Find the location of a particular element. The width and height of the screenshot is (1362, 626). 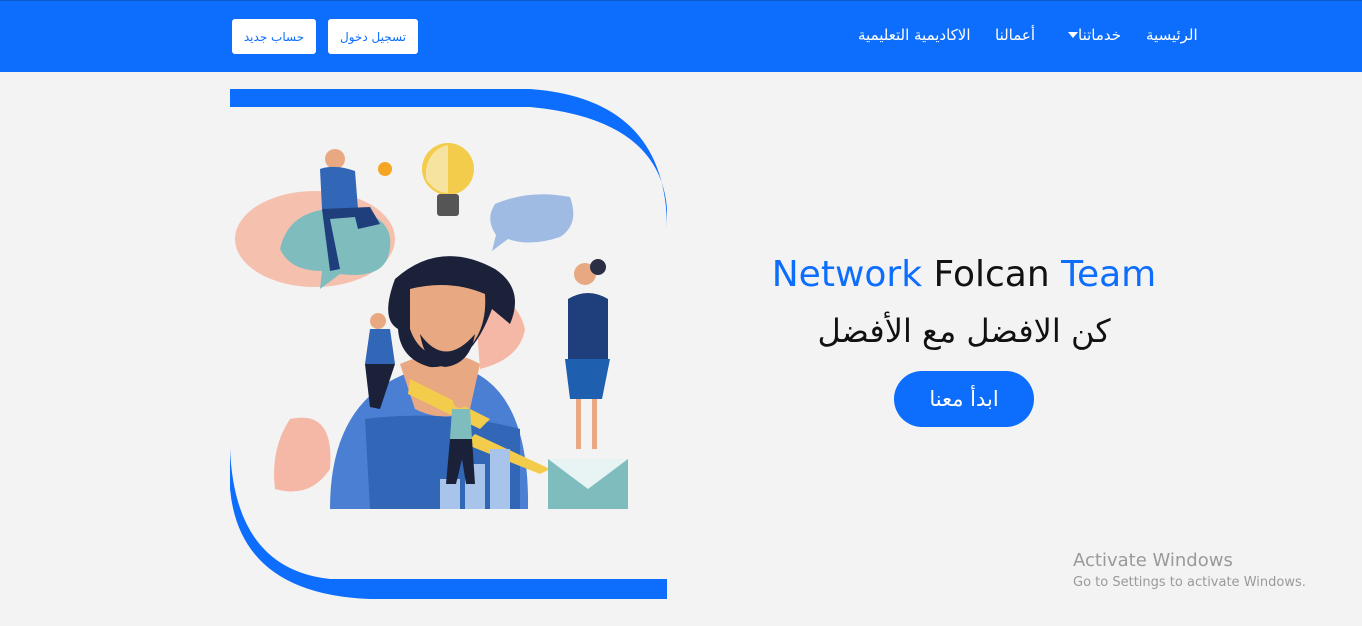

hero-title-word-3: Team is located at coordinates (1109, 274).